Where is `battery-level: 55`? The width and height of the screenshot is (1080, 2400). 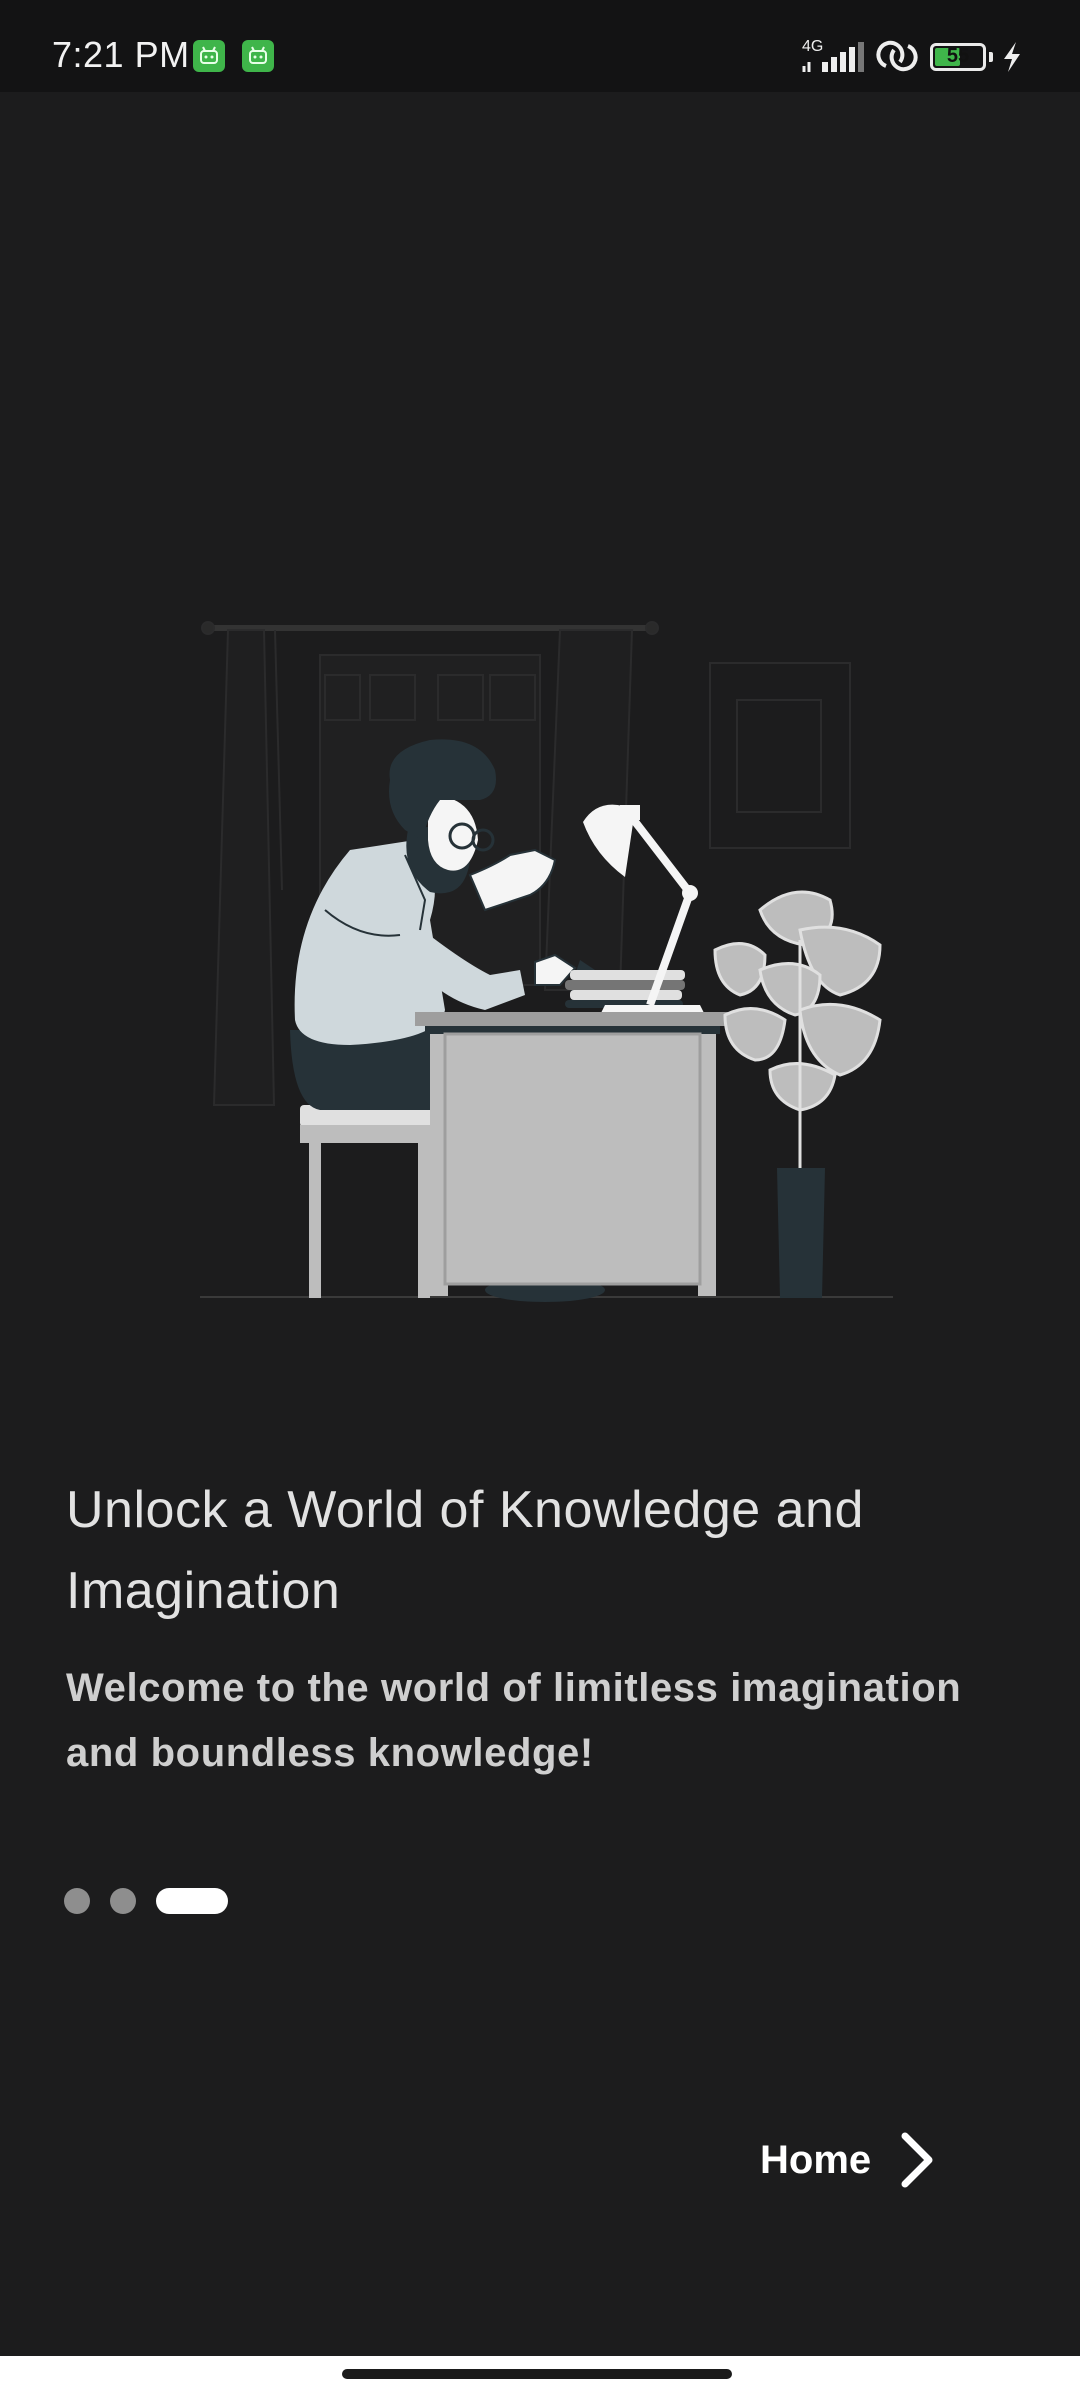 battery-level: 55 is located at coordinates (958, 56).